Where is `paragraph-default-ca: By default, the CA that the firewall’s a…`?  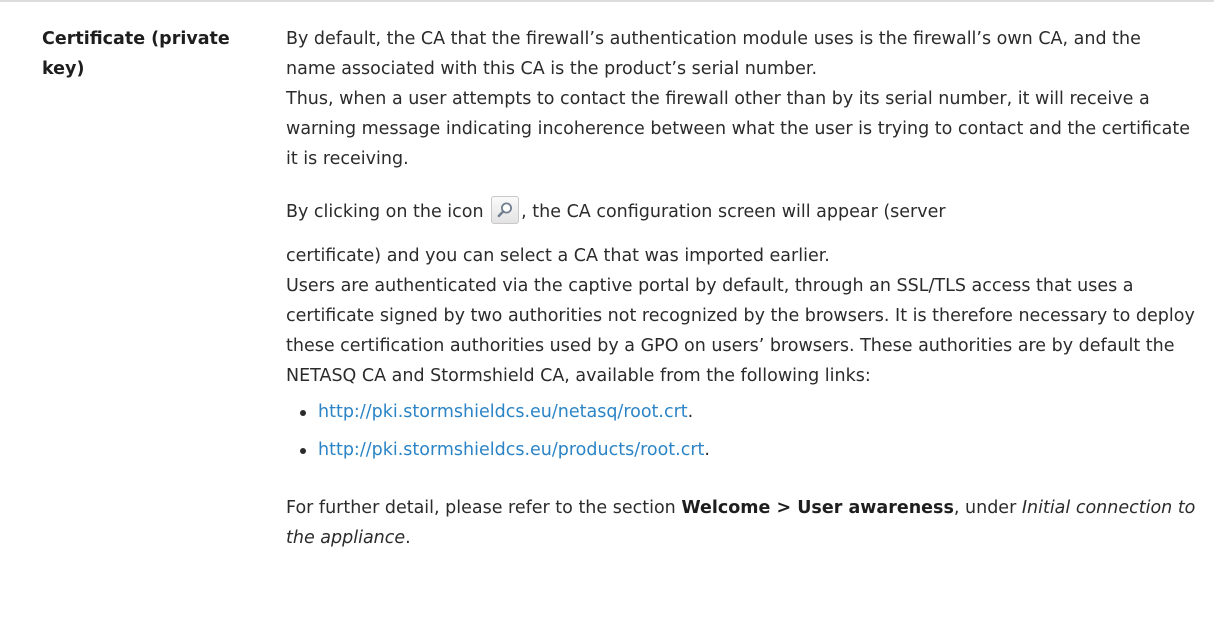
paragraph-default-ca: By default, the CA that the firewall’s a… is located at coordinates (713, 54).